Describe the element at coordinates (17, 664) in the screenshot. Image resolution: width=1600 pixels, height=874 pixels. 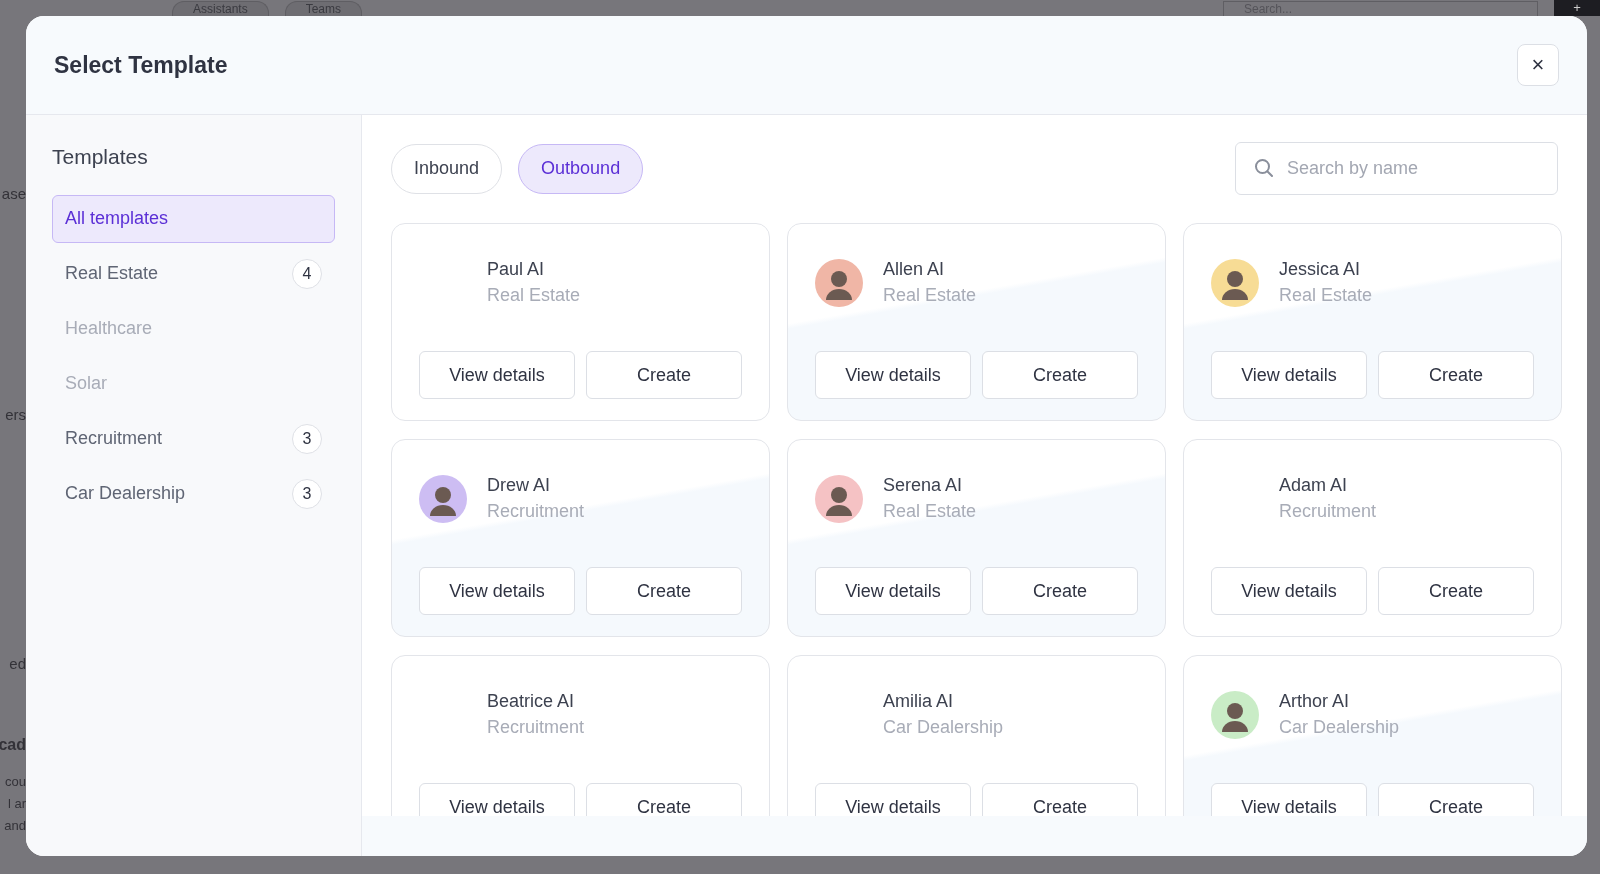
I see `background-text: ed` at that location.